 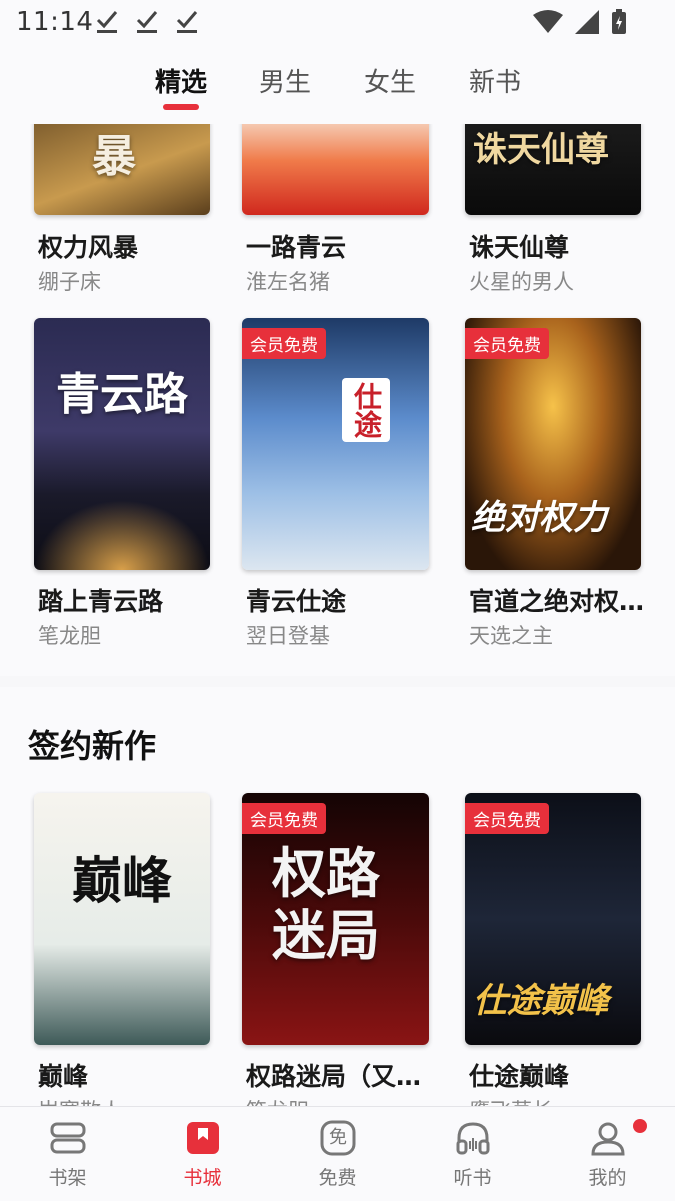 What do you see at coordinates (114, 156) in the screenshot?
I see `cover-title-text: 暴` at bounding box center [114, 156].